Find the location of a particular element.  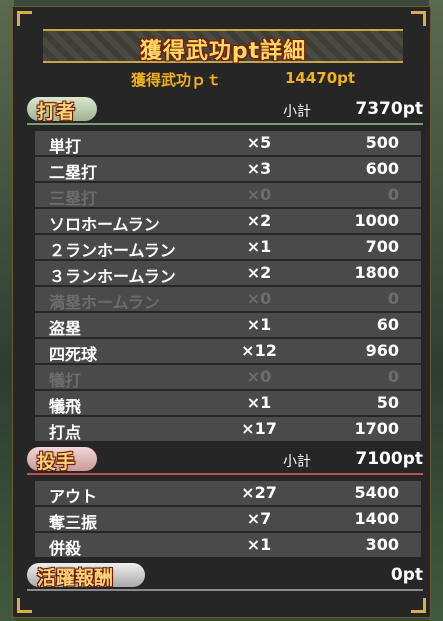

table-row: 三塁打 ×0 0 is located at coordinates (228, 195).